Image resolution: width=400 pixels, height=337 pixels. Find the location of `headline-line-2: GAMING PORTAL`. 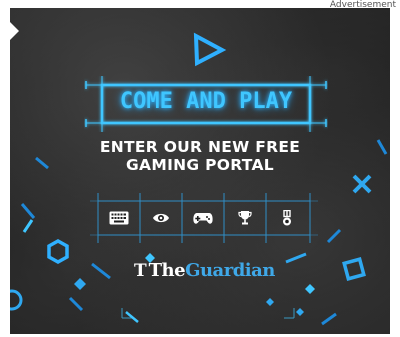

headline-line-2: GAMING PORTAL is located at coordinates (200, 165).